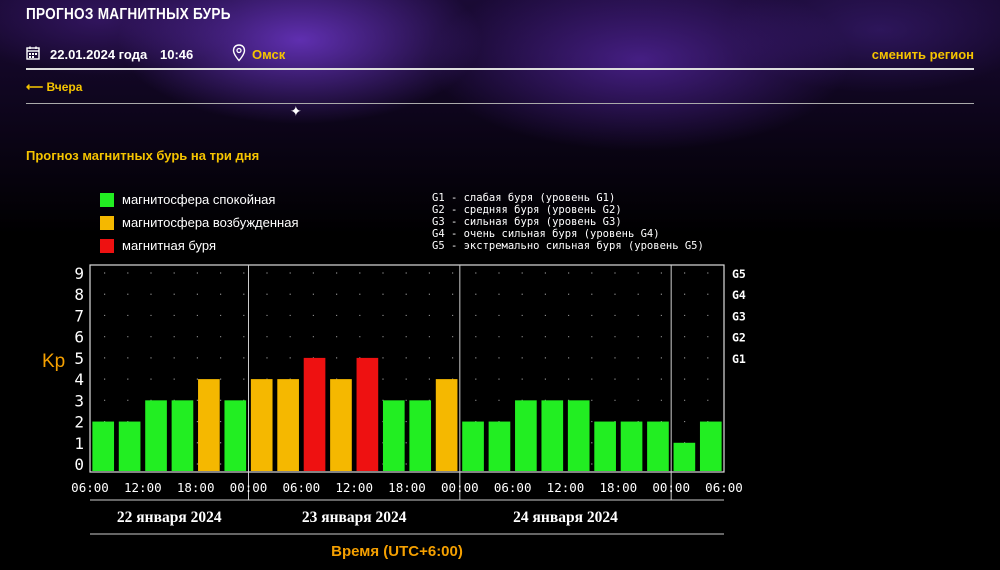 This screenshot has width=1000, height=570. I want to click on g-level-tick-label: G5, so click(739, 274).